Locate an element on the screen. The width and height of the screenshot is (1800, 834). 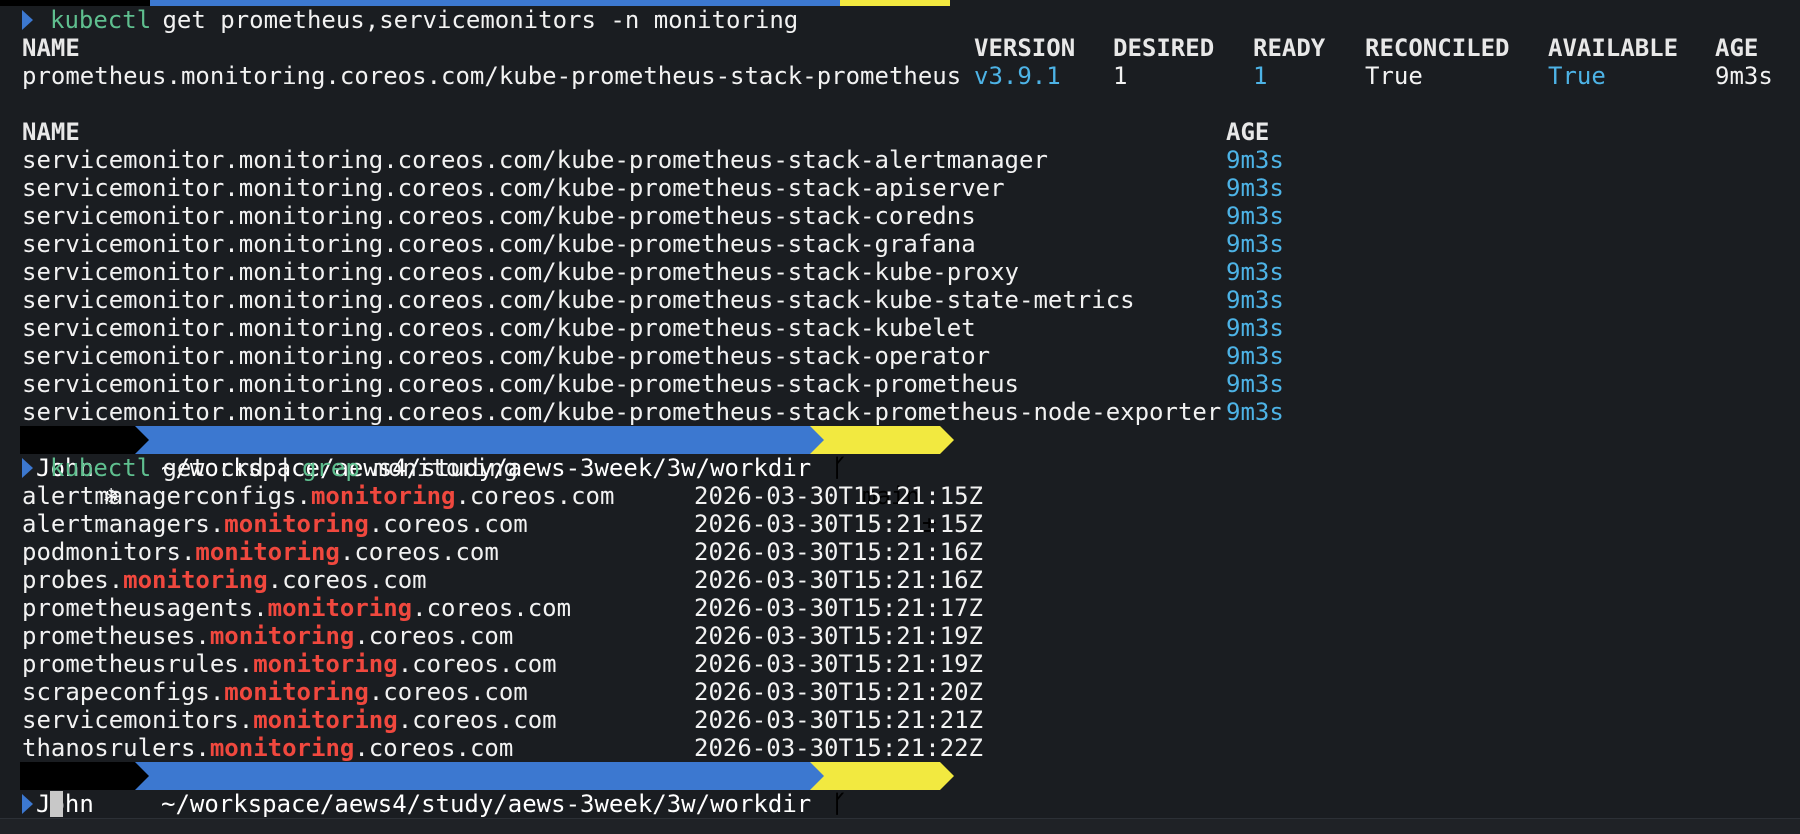
col-ready-header: READY is located at coordinates (1289, 48).